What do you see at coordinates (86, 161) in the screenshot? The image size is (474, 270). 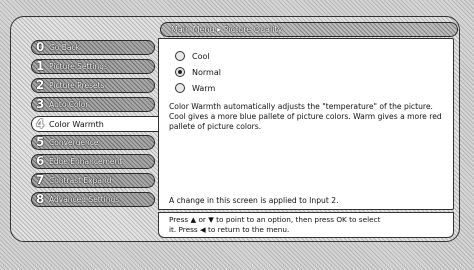 I see `menu-item-label: Edge Enhancement` at bounding box center [86, 161].